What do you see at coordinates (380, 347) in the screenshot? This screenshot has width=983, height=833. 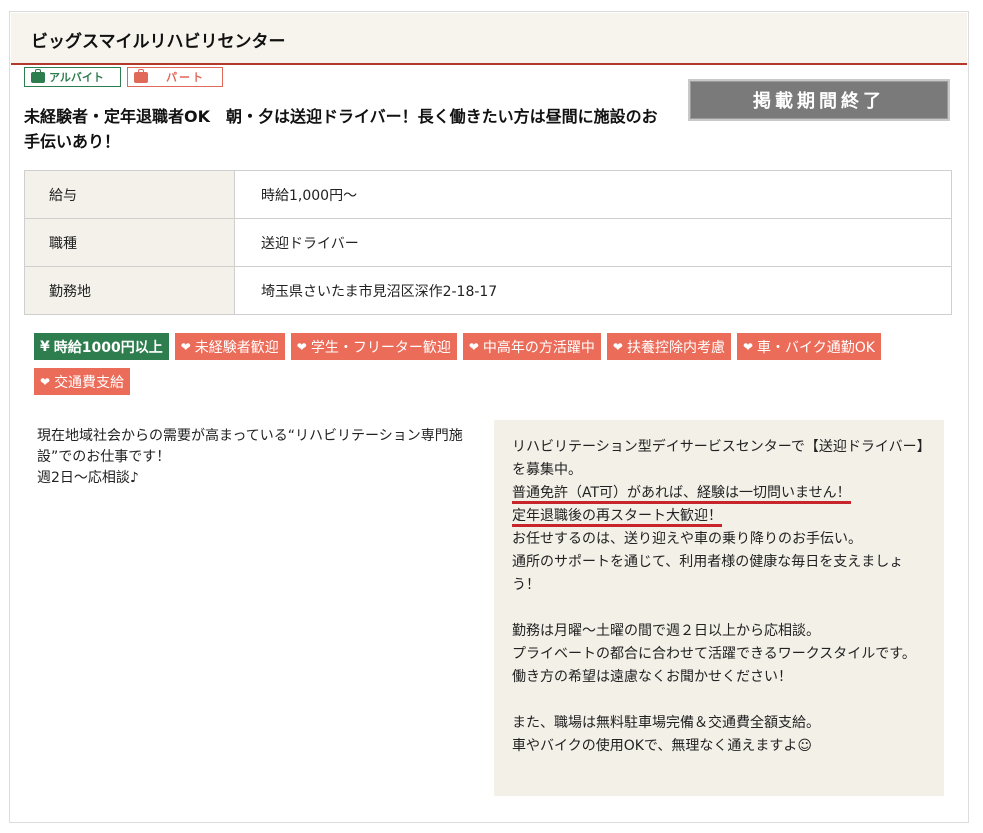 I see `tag-label: 学生・フリーター歓迎` at bounding box center [380, 347].